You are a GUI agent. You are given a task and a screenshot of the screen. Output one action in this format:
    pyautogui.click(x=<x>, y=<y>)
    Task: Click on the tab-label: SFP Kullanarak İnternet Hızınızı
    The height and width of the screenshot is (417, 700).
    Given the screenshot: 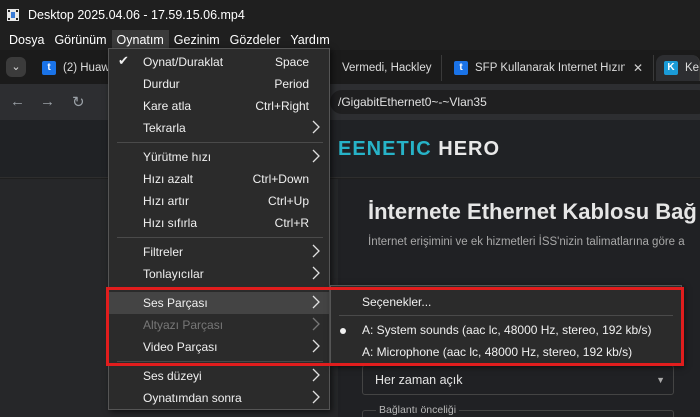 What is the action you would take?
    pyautogui.click(x=550, y=68)
    